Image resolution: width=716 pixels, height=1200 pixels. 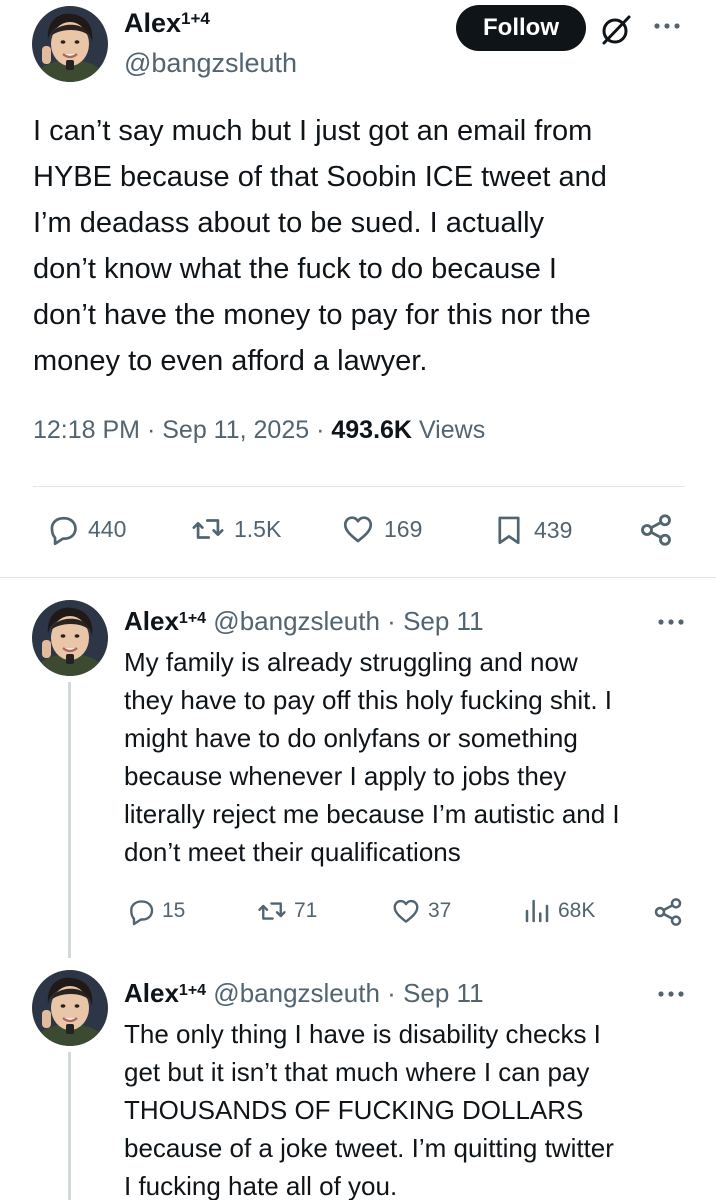 I want to click on views-label: Views, so click(x=452, y=430).